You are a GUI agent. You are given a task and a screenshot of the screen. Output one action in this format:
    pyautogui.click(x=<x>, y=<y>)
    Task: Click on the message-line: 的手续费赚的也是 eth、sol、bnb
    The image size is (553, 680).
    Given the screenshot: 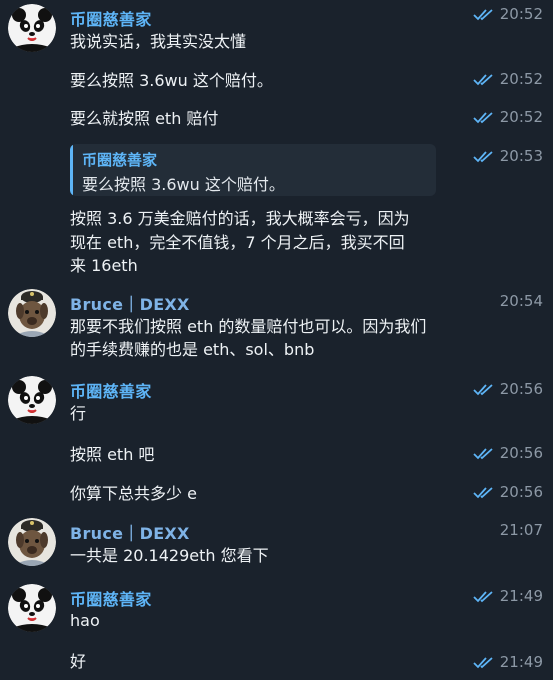 What is the action you would take?
    pyautogui.click(x=192, y=349)
    